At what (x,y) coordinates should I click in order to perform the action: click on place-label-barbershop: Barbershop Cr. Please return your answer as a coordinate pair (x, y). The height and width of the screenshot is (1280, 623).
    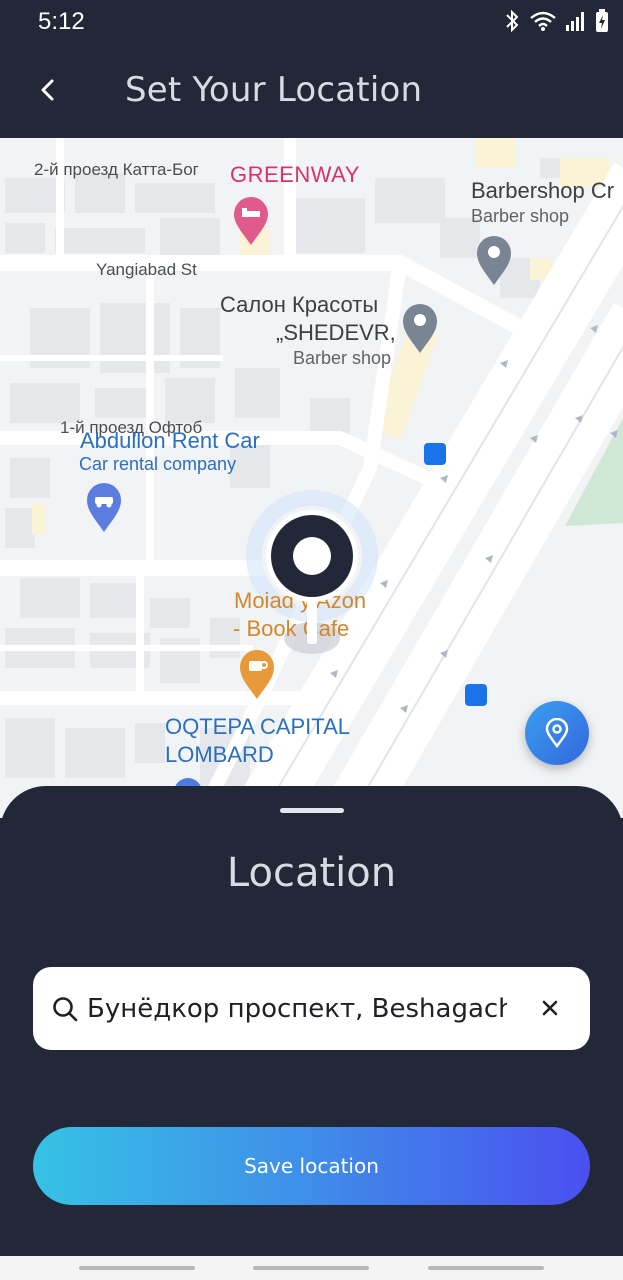
    Looking at the image, I should click on (542, 191).